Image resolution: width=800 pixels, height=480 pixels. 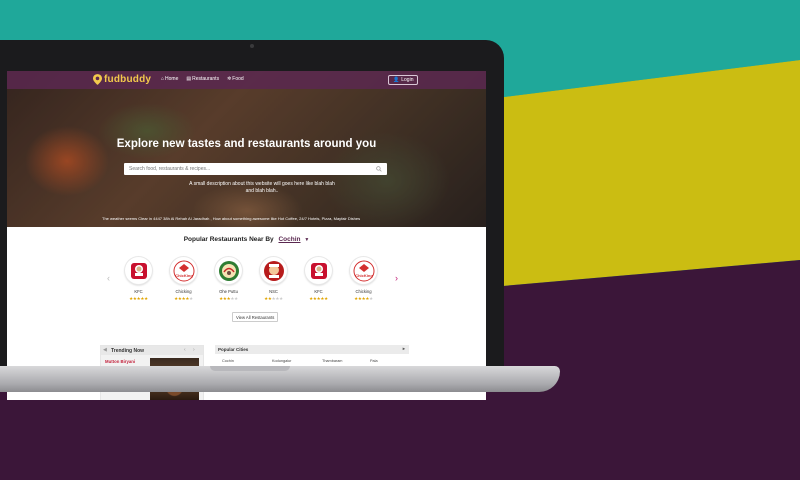 I want to click on chevron-right-icon: ▸, so click(x=403, y=348).